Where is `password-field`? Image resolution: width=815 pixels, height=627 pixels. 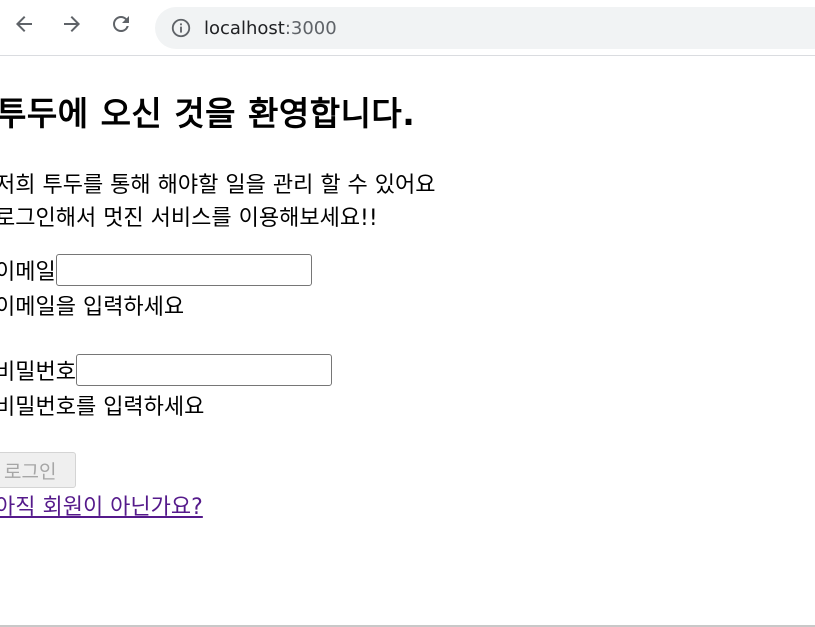
password-field is located at coordinates (203, 370).